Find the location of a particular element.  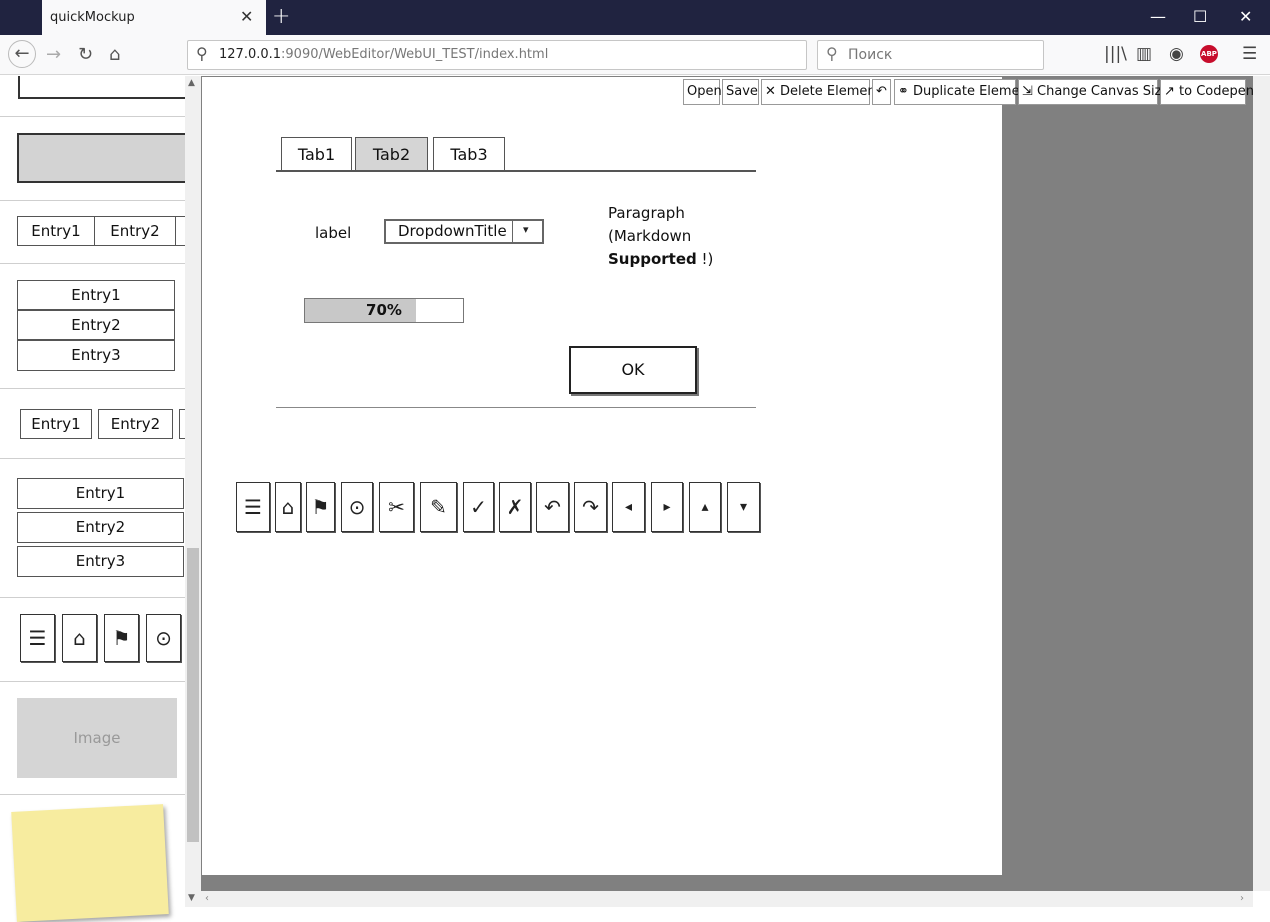

label-text: label is located at coordinates (333, 233).